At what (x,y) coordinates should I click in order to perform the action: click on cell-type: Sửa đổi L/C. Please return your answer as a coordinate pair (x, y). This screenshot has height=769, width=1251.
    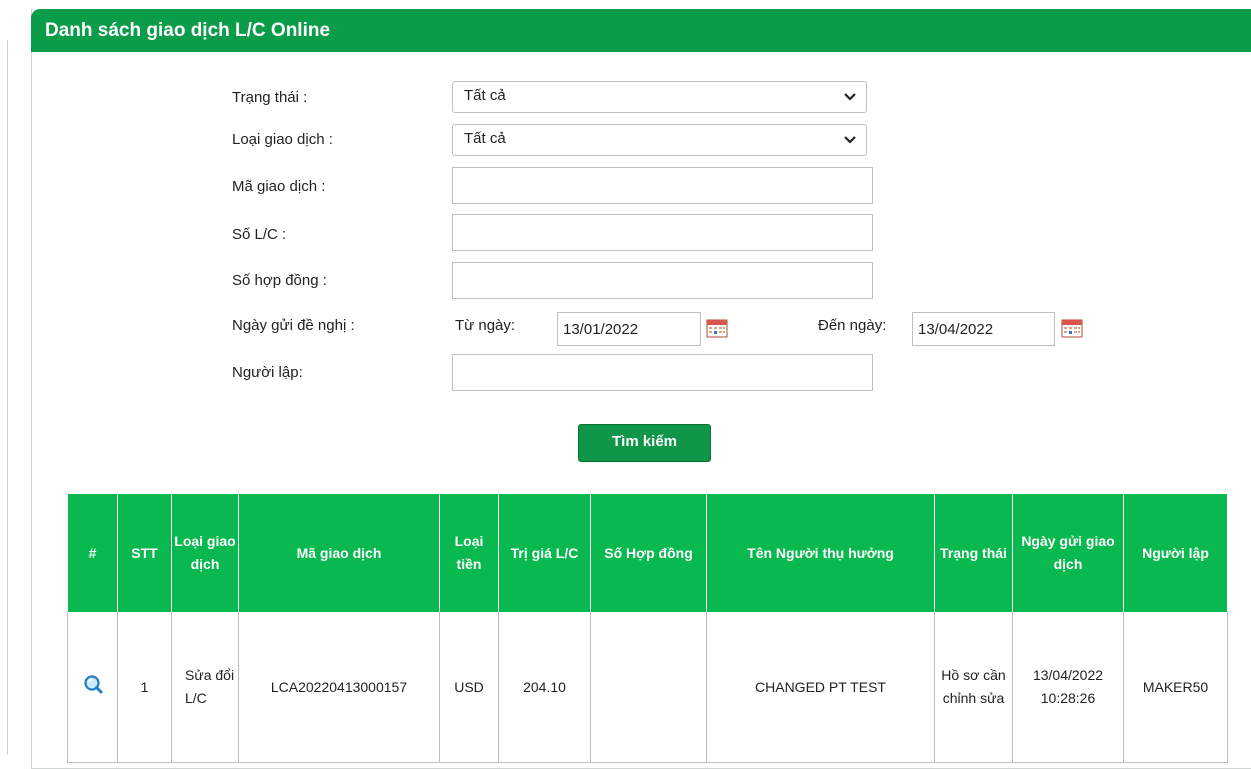
    Looking at the image, I should click on (205, 687).